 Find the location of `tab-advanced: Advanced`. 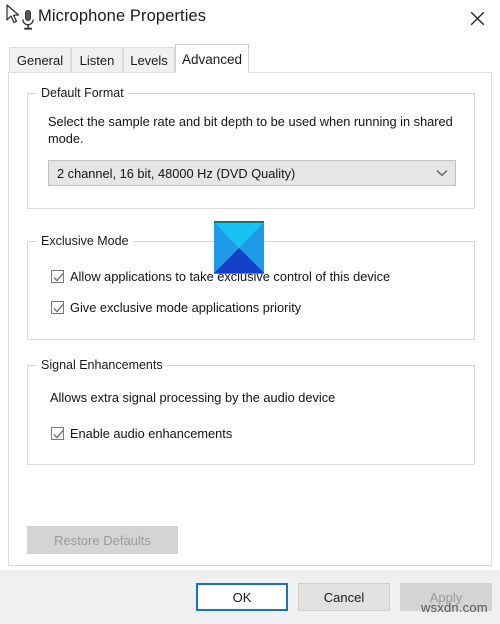

tab-advanced: Advanced is located at coordinates (212, 58).